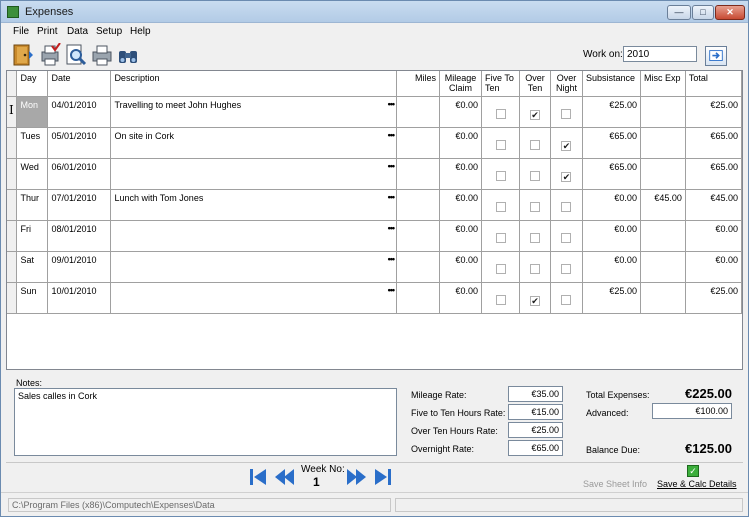  Describe the element at coordinates (660, 54) in the screenshot. I see `work-on-input` at that location.